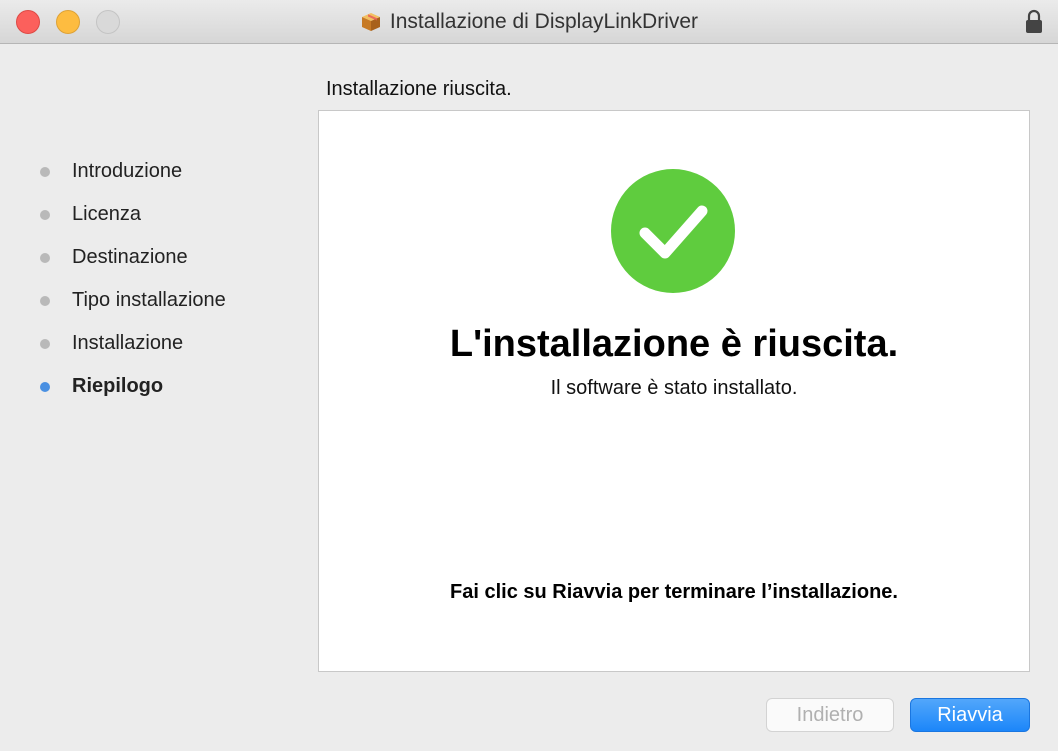 This screenshot has width=1058, height=751. I want to click on page-header: Installazione riuscita., so click(419, 89).